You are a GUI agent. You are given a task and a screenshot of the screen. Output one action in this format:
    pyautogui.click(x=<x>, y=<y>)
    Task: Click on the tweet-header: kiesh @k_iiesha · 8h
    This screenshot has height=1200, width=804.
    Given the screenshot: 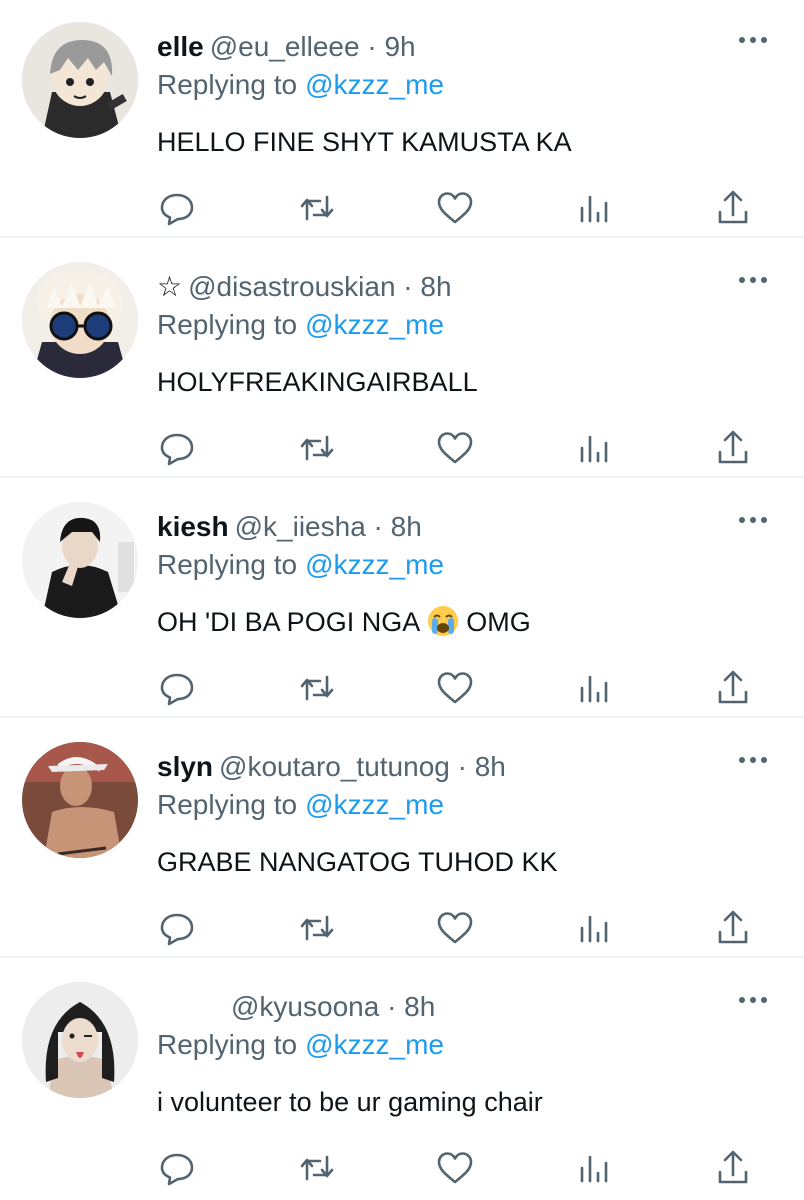 What is the action you would take?
    pyautogui.click(x=289, y=527)
    